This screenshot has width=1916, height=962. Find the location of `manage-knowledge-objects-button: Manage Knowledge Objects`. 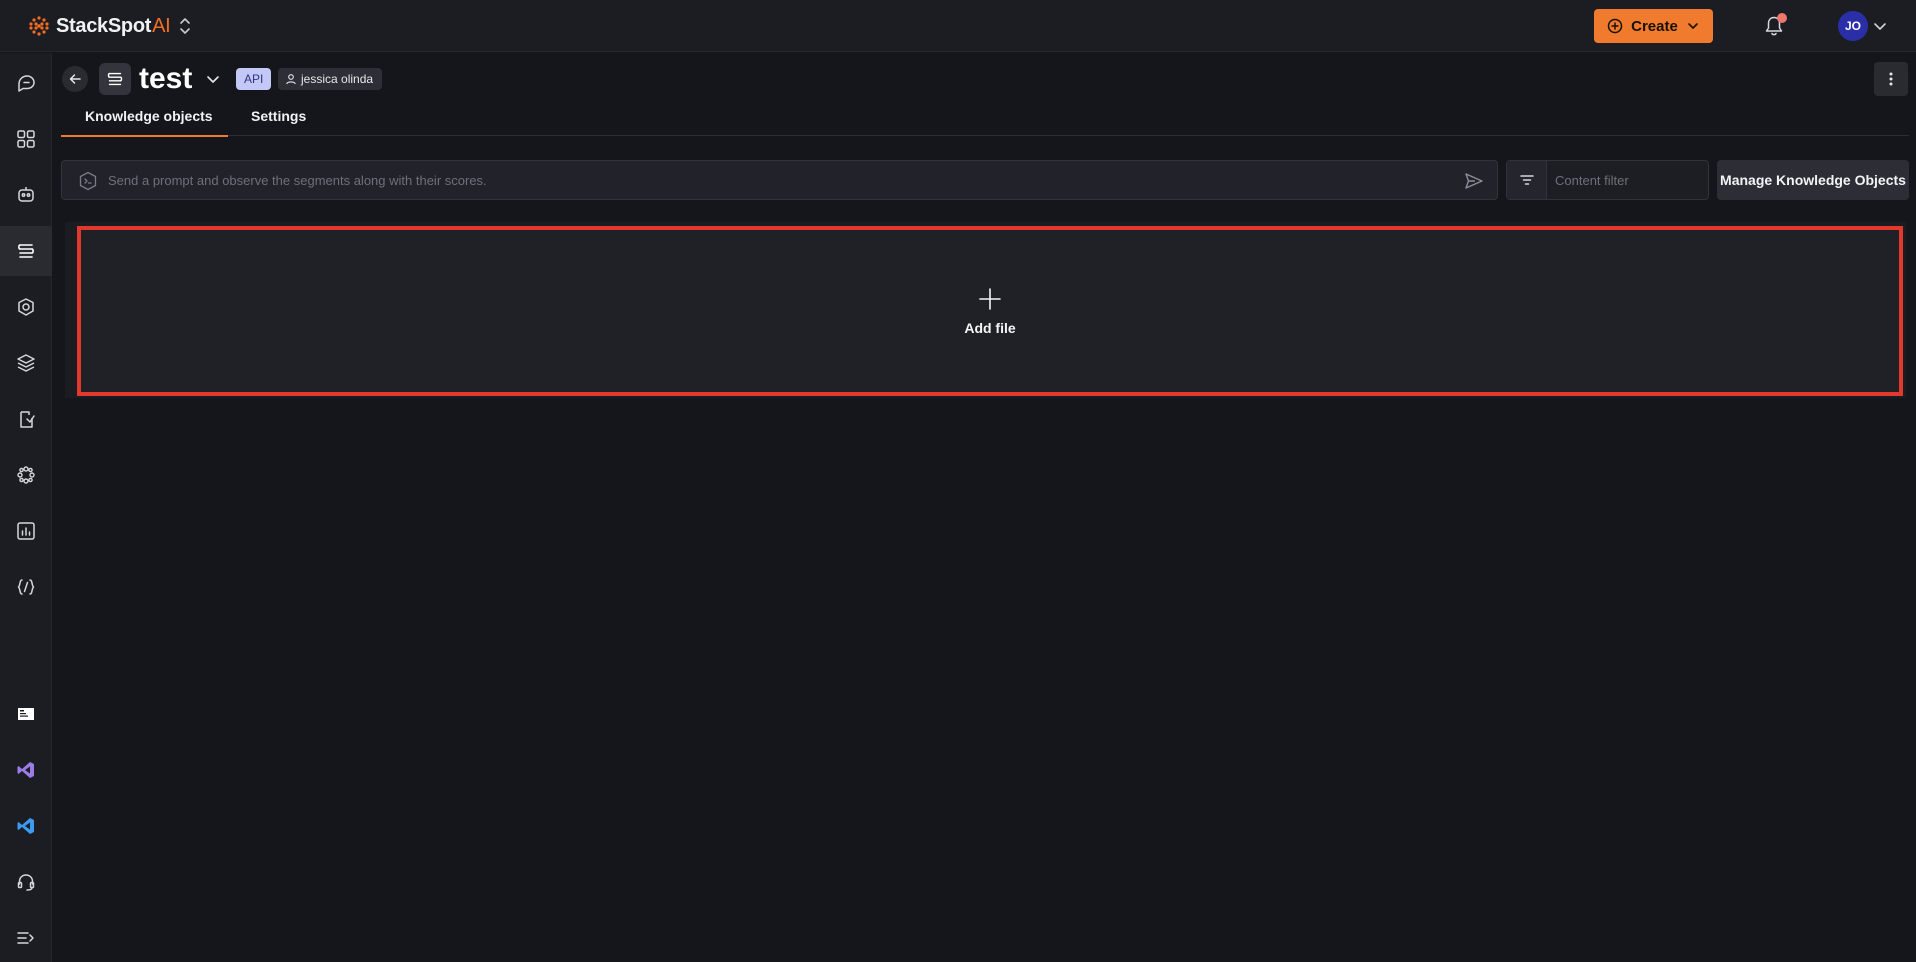

manage-knowledge-objects-button: Manage Knowledge Objects is located at coordinates (1813, 180).